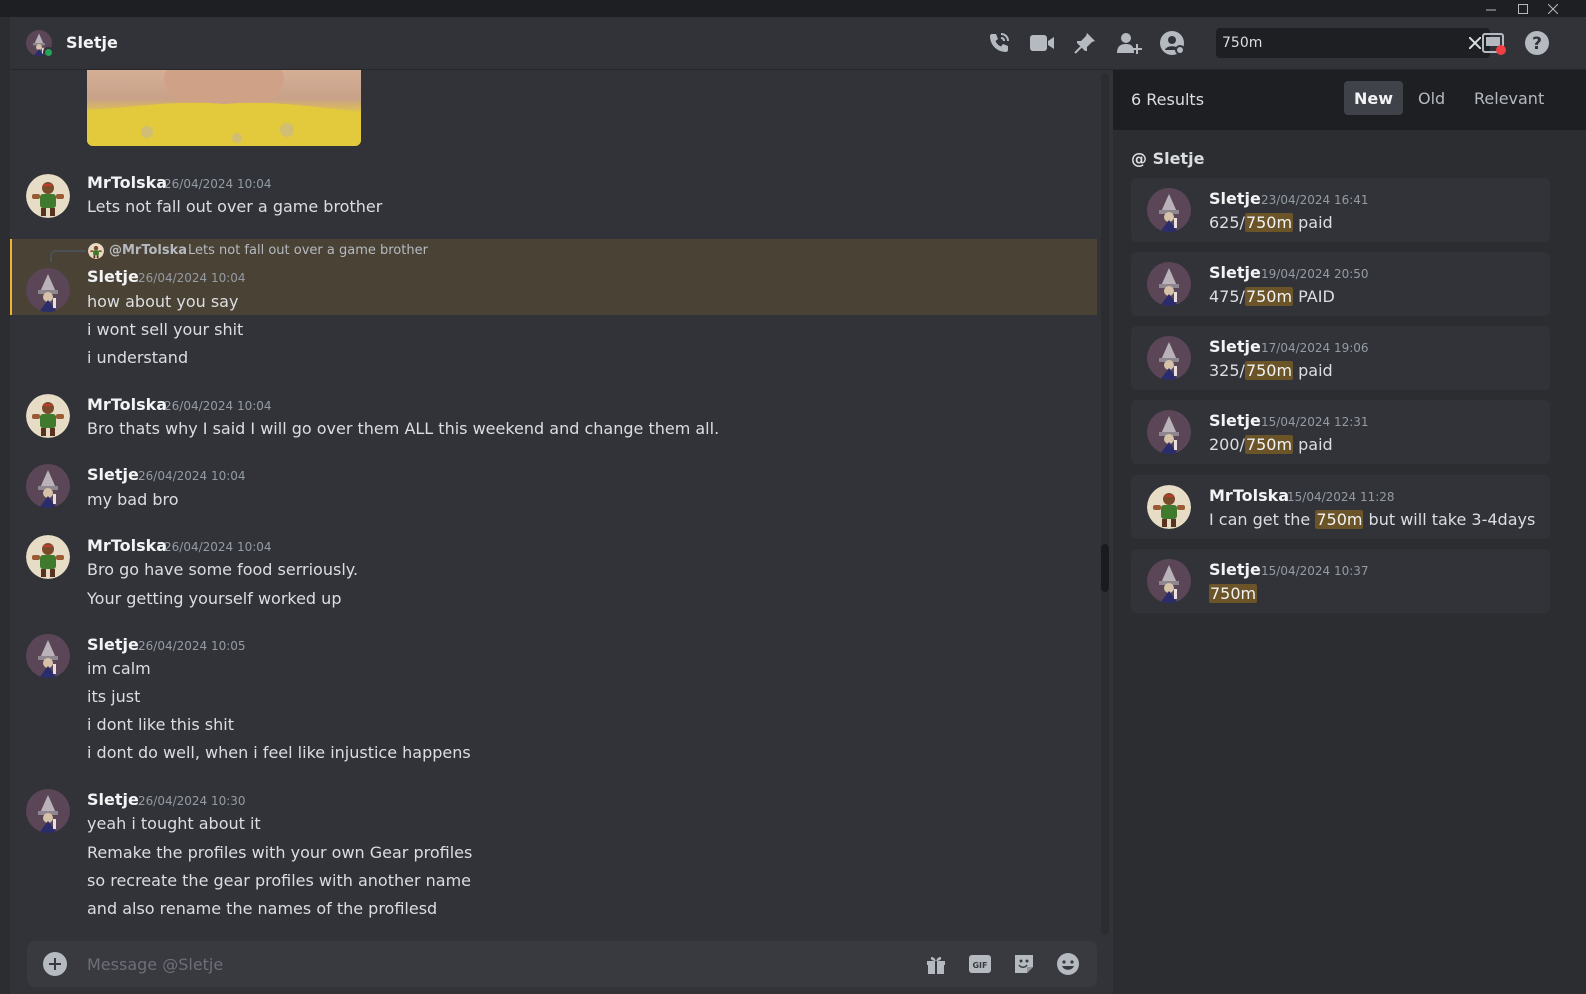  What do you see at coordinates (1129, 43) in the screenshot?
I see `add-friend-icon` at bounding box center [1129, 43].